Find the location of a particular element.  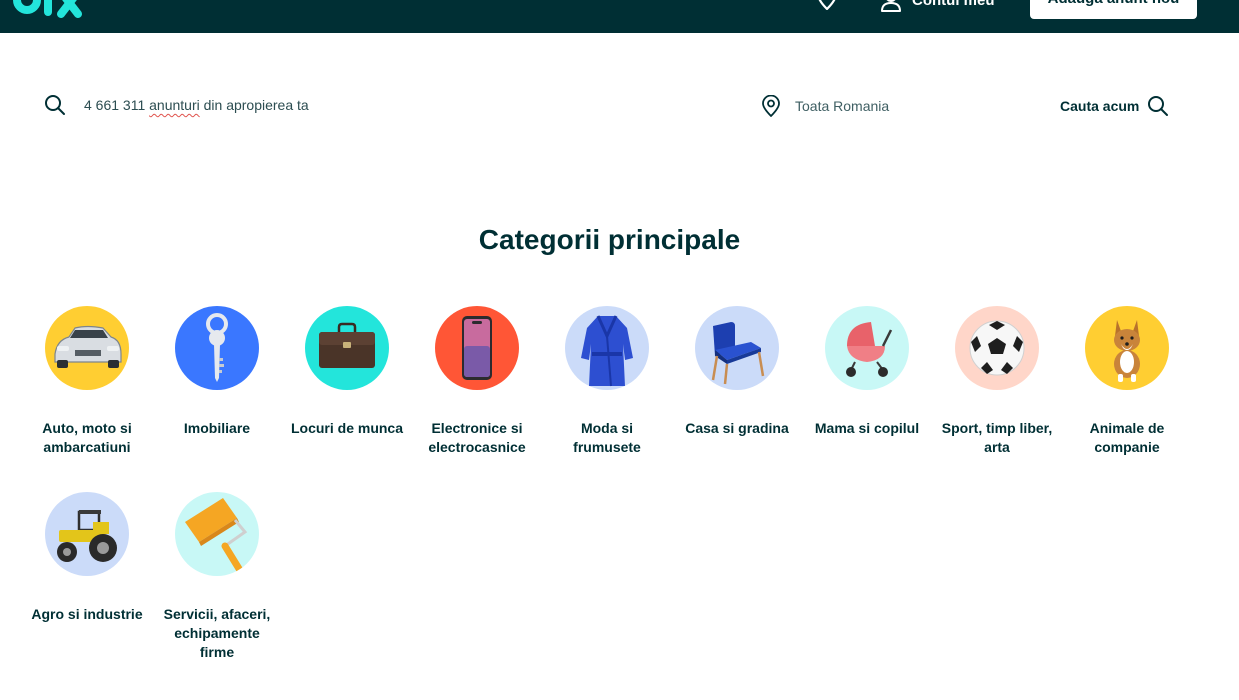

location-pin-icon is located at coordinates (771, 106).